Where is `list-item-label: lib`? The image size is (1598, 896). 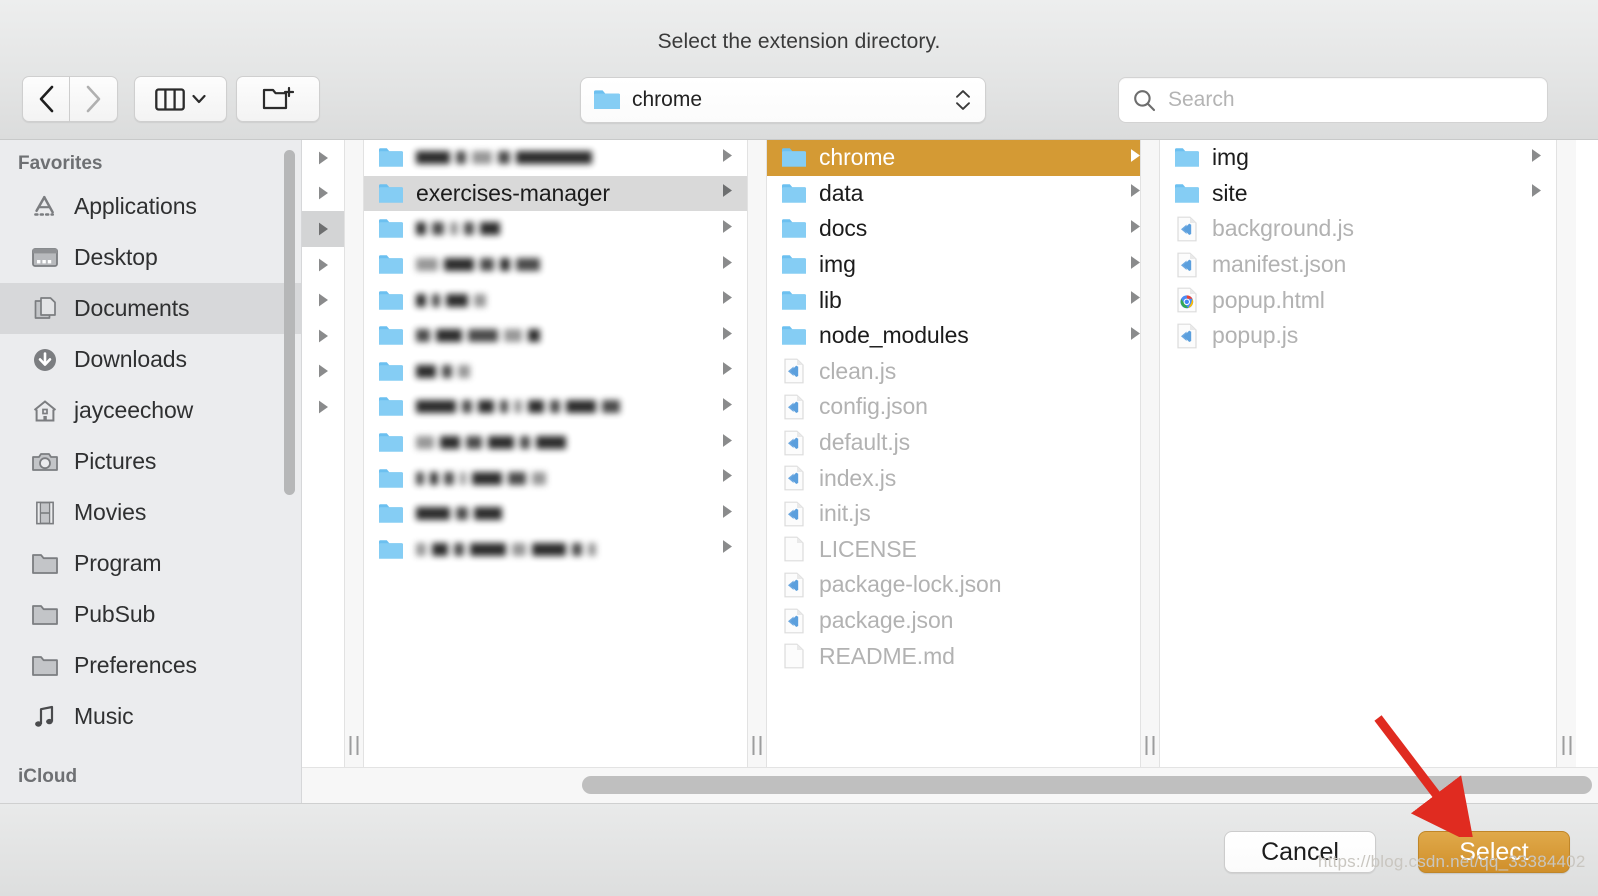
list-item-label: lib is located at coordinates (830, 299).